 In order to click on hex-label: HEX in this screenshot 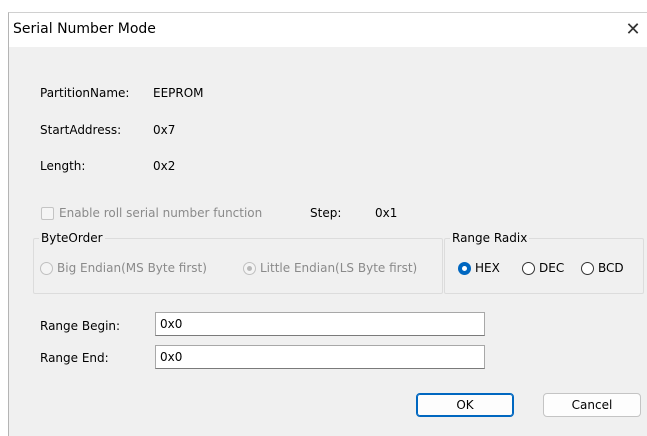, I will do `click(487, 268)`.